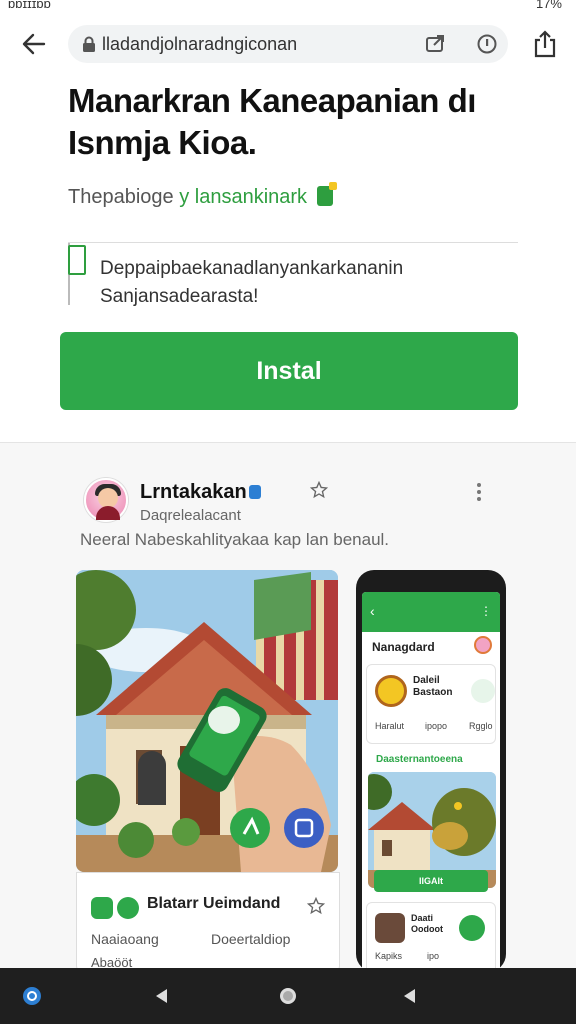 The image size is (576, 1024). What do you see at coordinates (235, 539) in the screenshot?
I see `post-caption: Neeral Nabeskahlityakaa kap lan benaul.` at bounding box center [235, 539].